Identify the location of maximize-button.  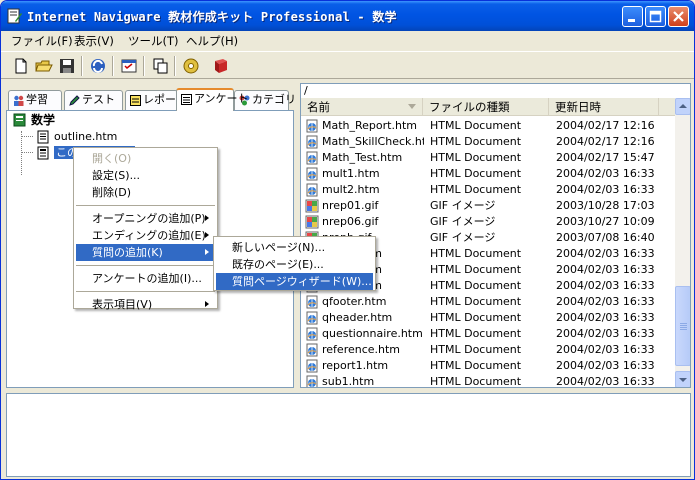
(655, 16).